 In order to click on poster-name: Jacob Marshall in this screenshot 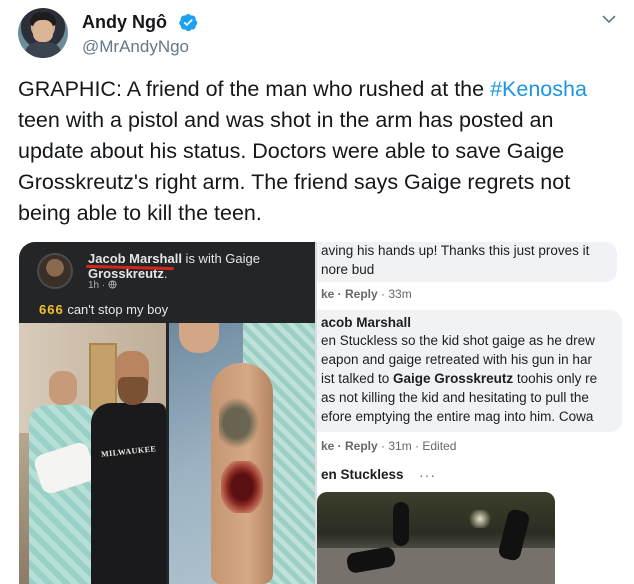, I will do `click(135, 258)`.